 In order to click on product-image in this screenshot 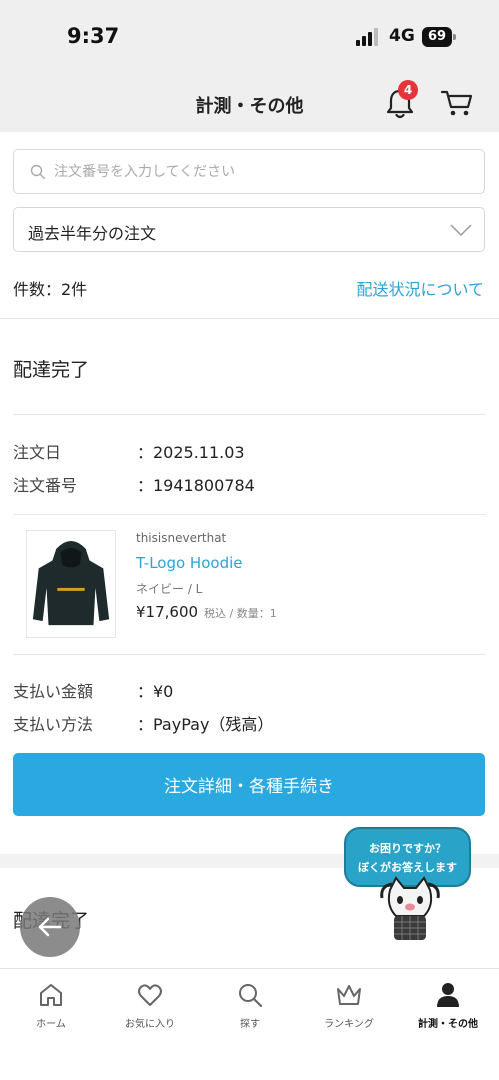, I will do `click(71, 584)`.